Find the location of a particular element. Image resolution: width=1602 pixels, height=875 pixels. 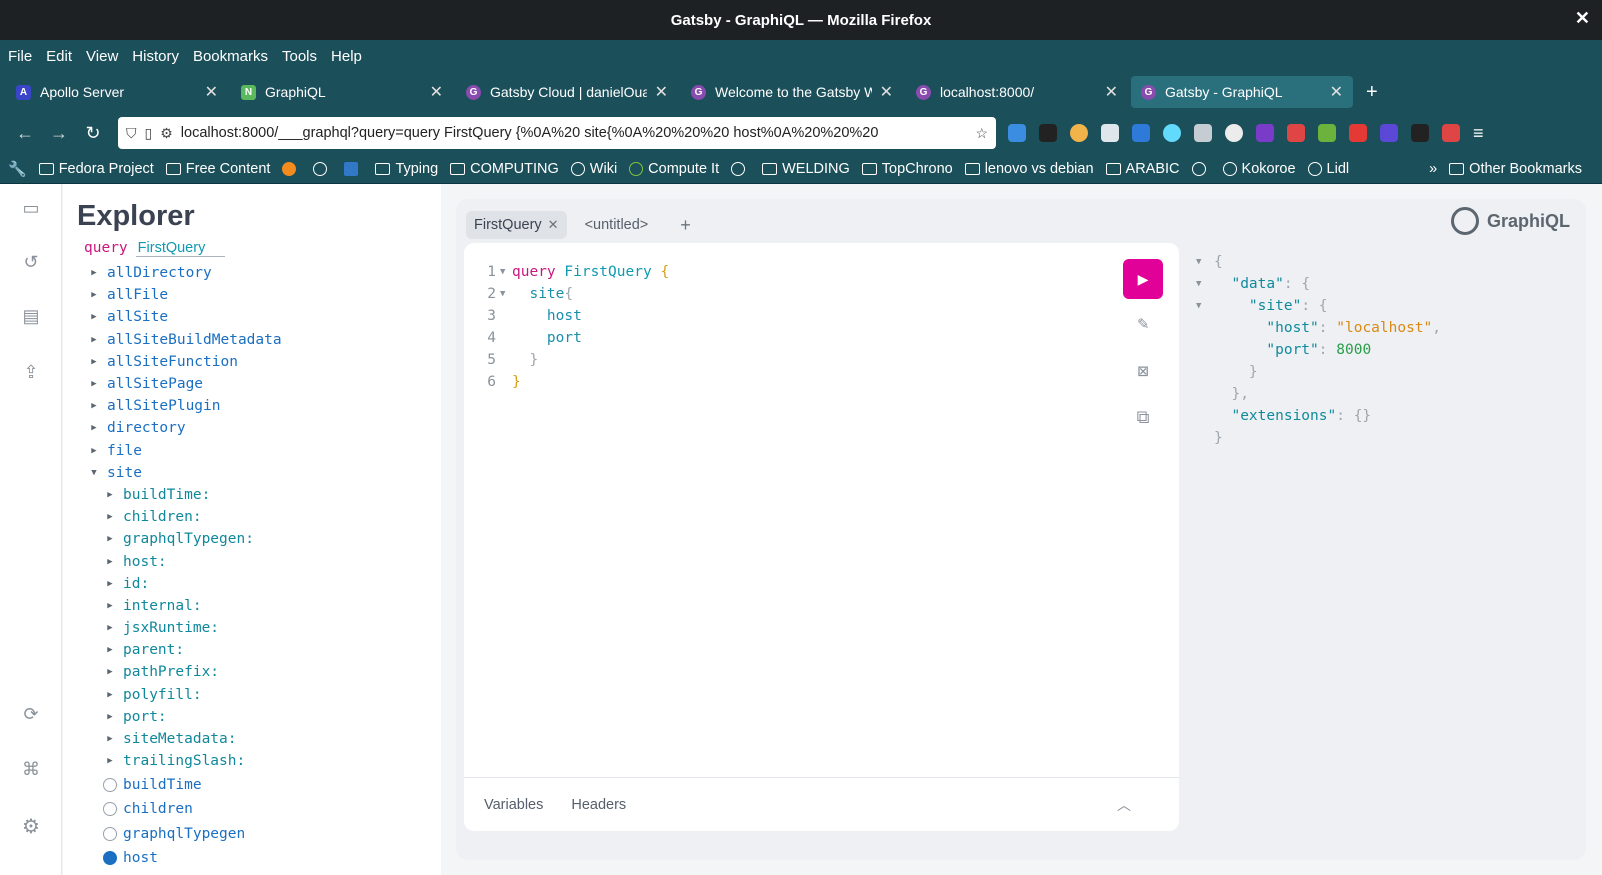

history-icon: ↺ is located at coordinates (31, 263).